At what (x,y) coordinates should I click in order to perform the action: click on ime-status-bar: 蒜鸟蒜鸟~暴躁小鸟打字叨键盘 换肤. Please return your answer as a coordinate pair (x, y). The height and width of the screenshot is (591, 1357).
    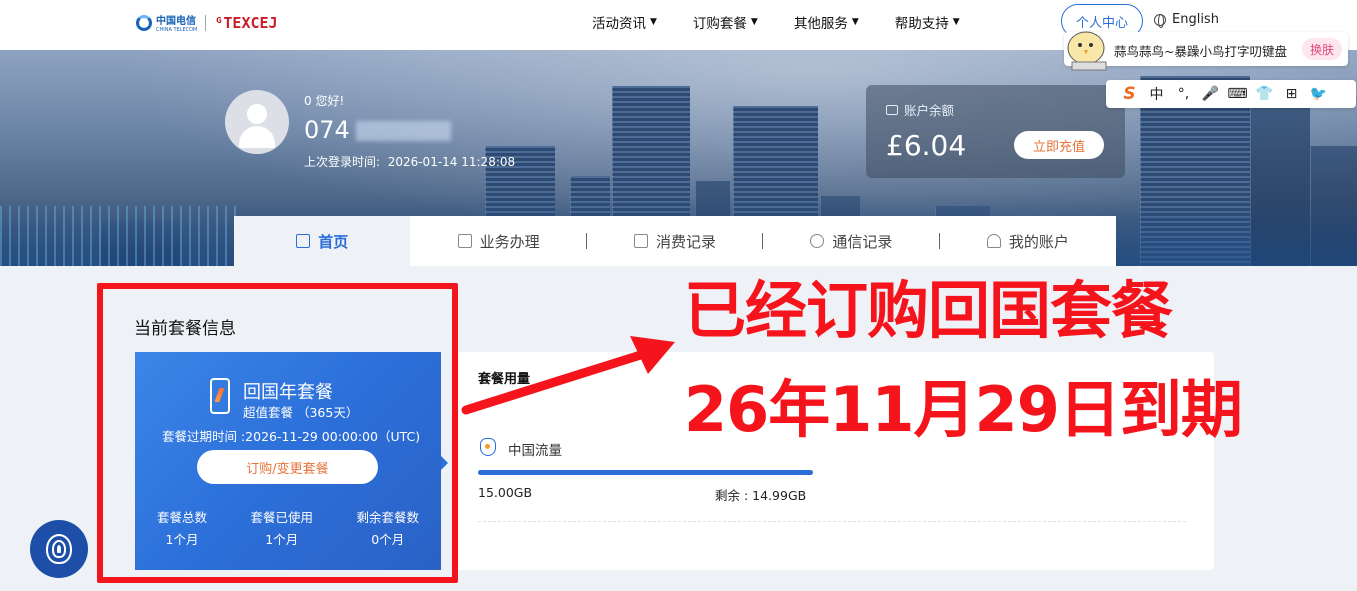
    Looking at the image, I should click on (1206, 51).